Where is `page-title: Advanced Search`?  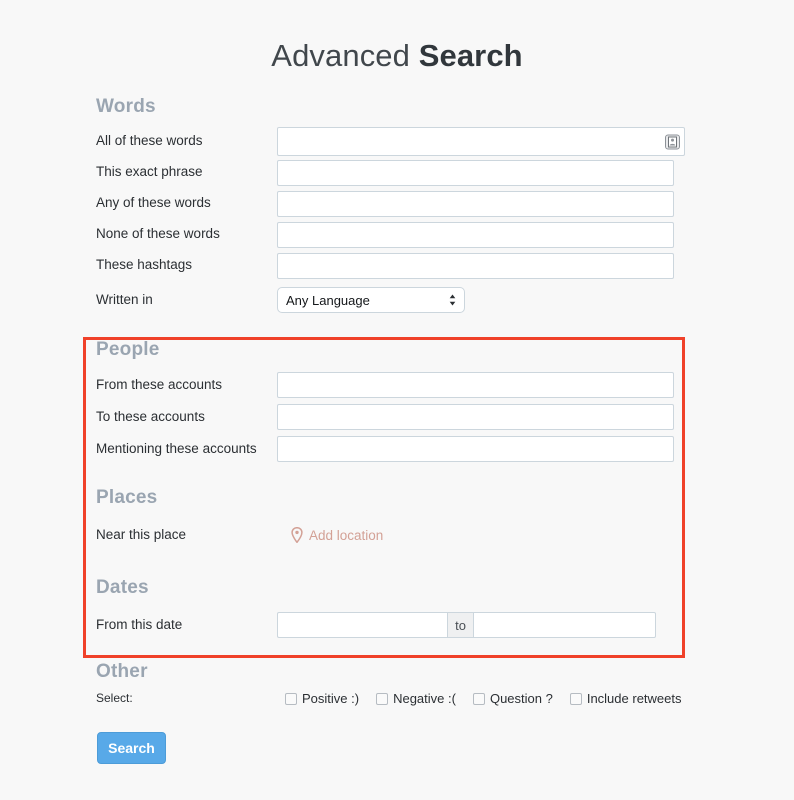
page-title: Advanced Search is located at coordinates (397, 37).